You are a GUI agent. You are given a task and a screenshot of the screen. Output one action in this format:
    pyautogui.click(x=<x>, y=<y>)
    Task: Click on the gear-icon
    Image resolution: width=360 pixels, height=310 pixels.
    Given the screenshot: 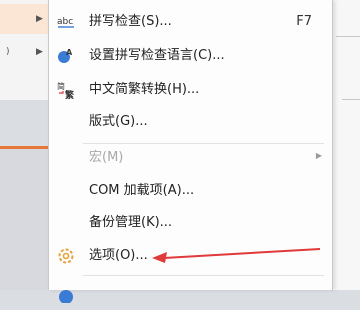 What is the action you would take?
    pyautogui.click(x=66, y=256)
    